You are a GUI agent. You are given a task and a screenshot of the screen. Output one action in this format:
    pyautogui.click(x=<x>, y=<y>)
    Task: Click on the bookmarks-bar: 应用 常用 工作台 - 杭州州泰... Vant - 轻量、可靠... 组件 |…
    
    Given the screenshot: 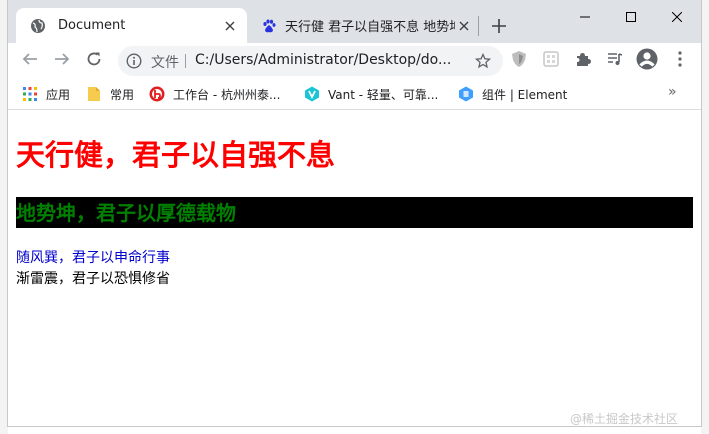 What is the action you would take?
    pyautogui.click(x=354, y=94)
    